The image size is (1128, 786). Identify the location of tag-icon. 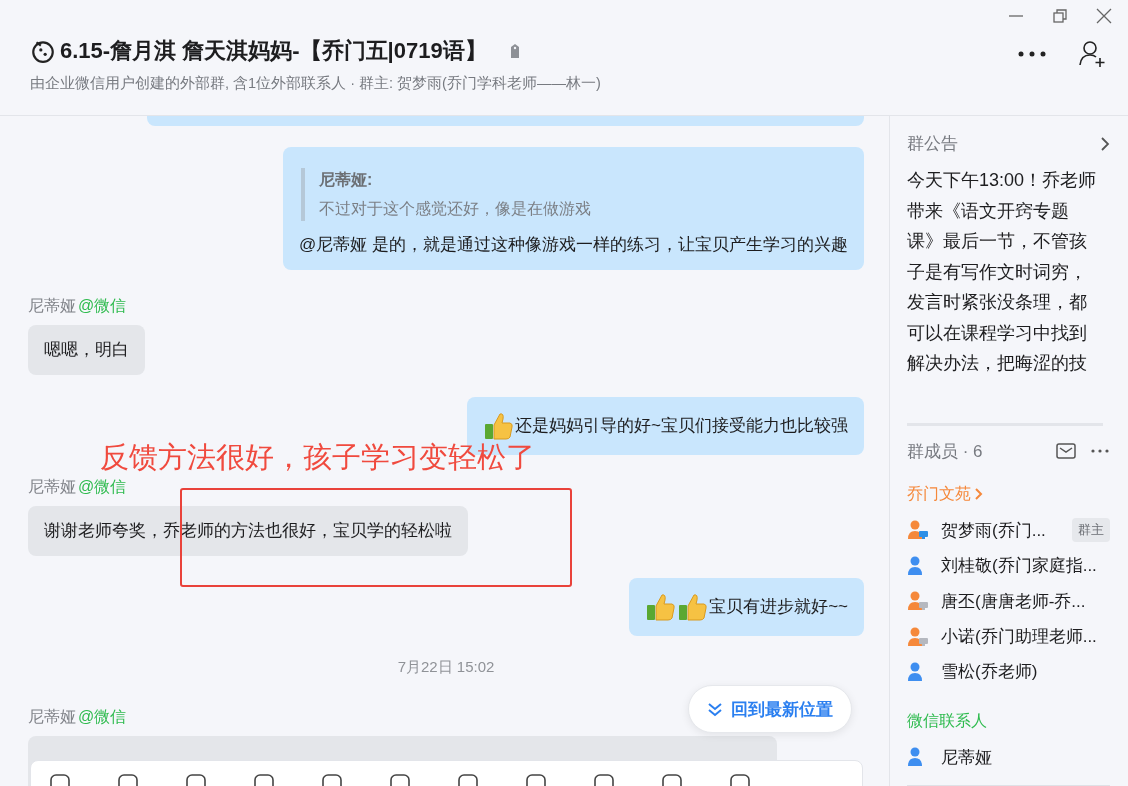
(514, 51).